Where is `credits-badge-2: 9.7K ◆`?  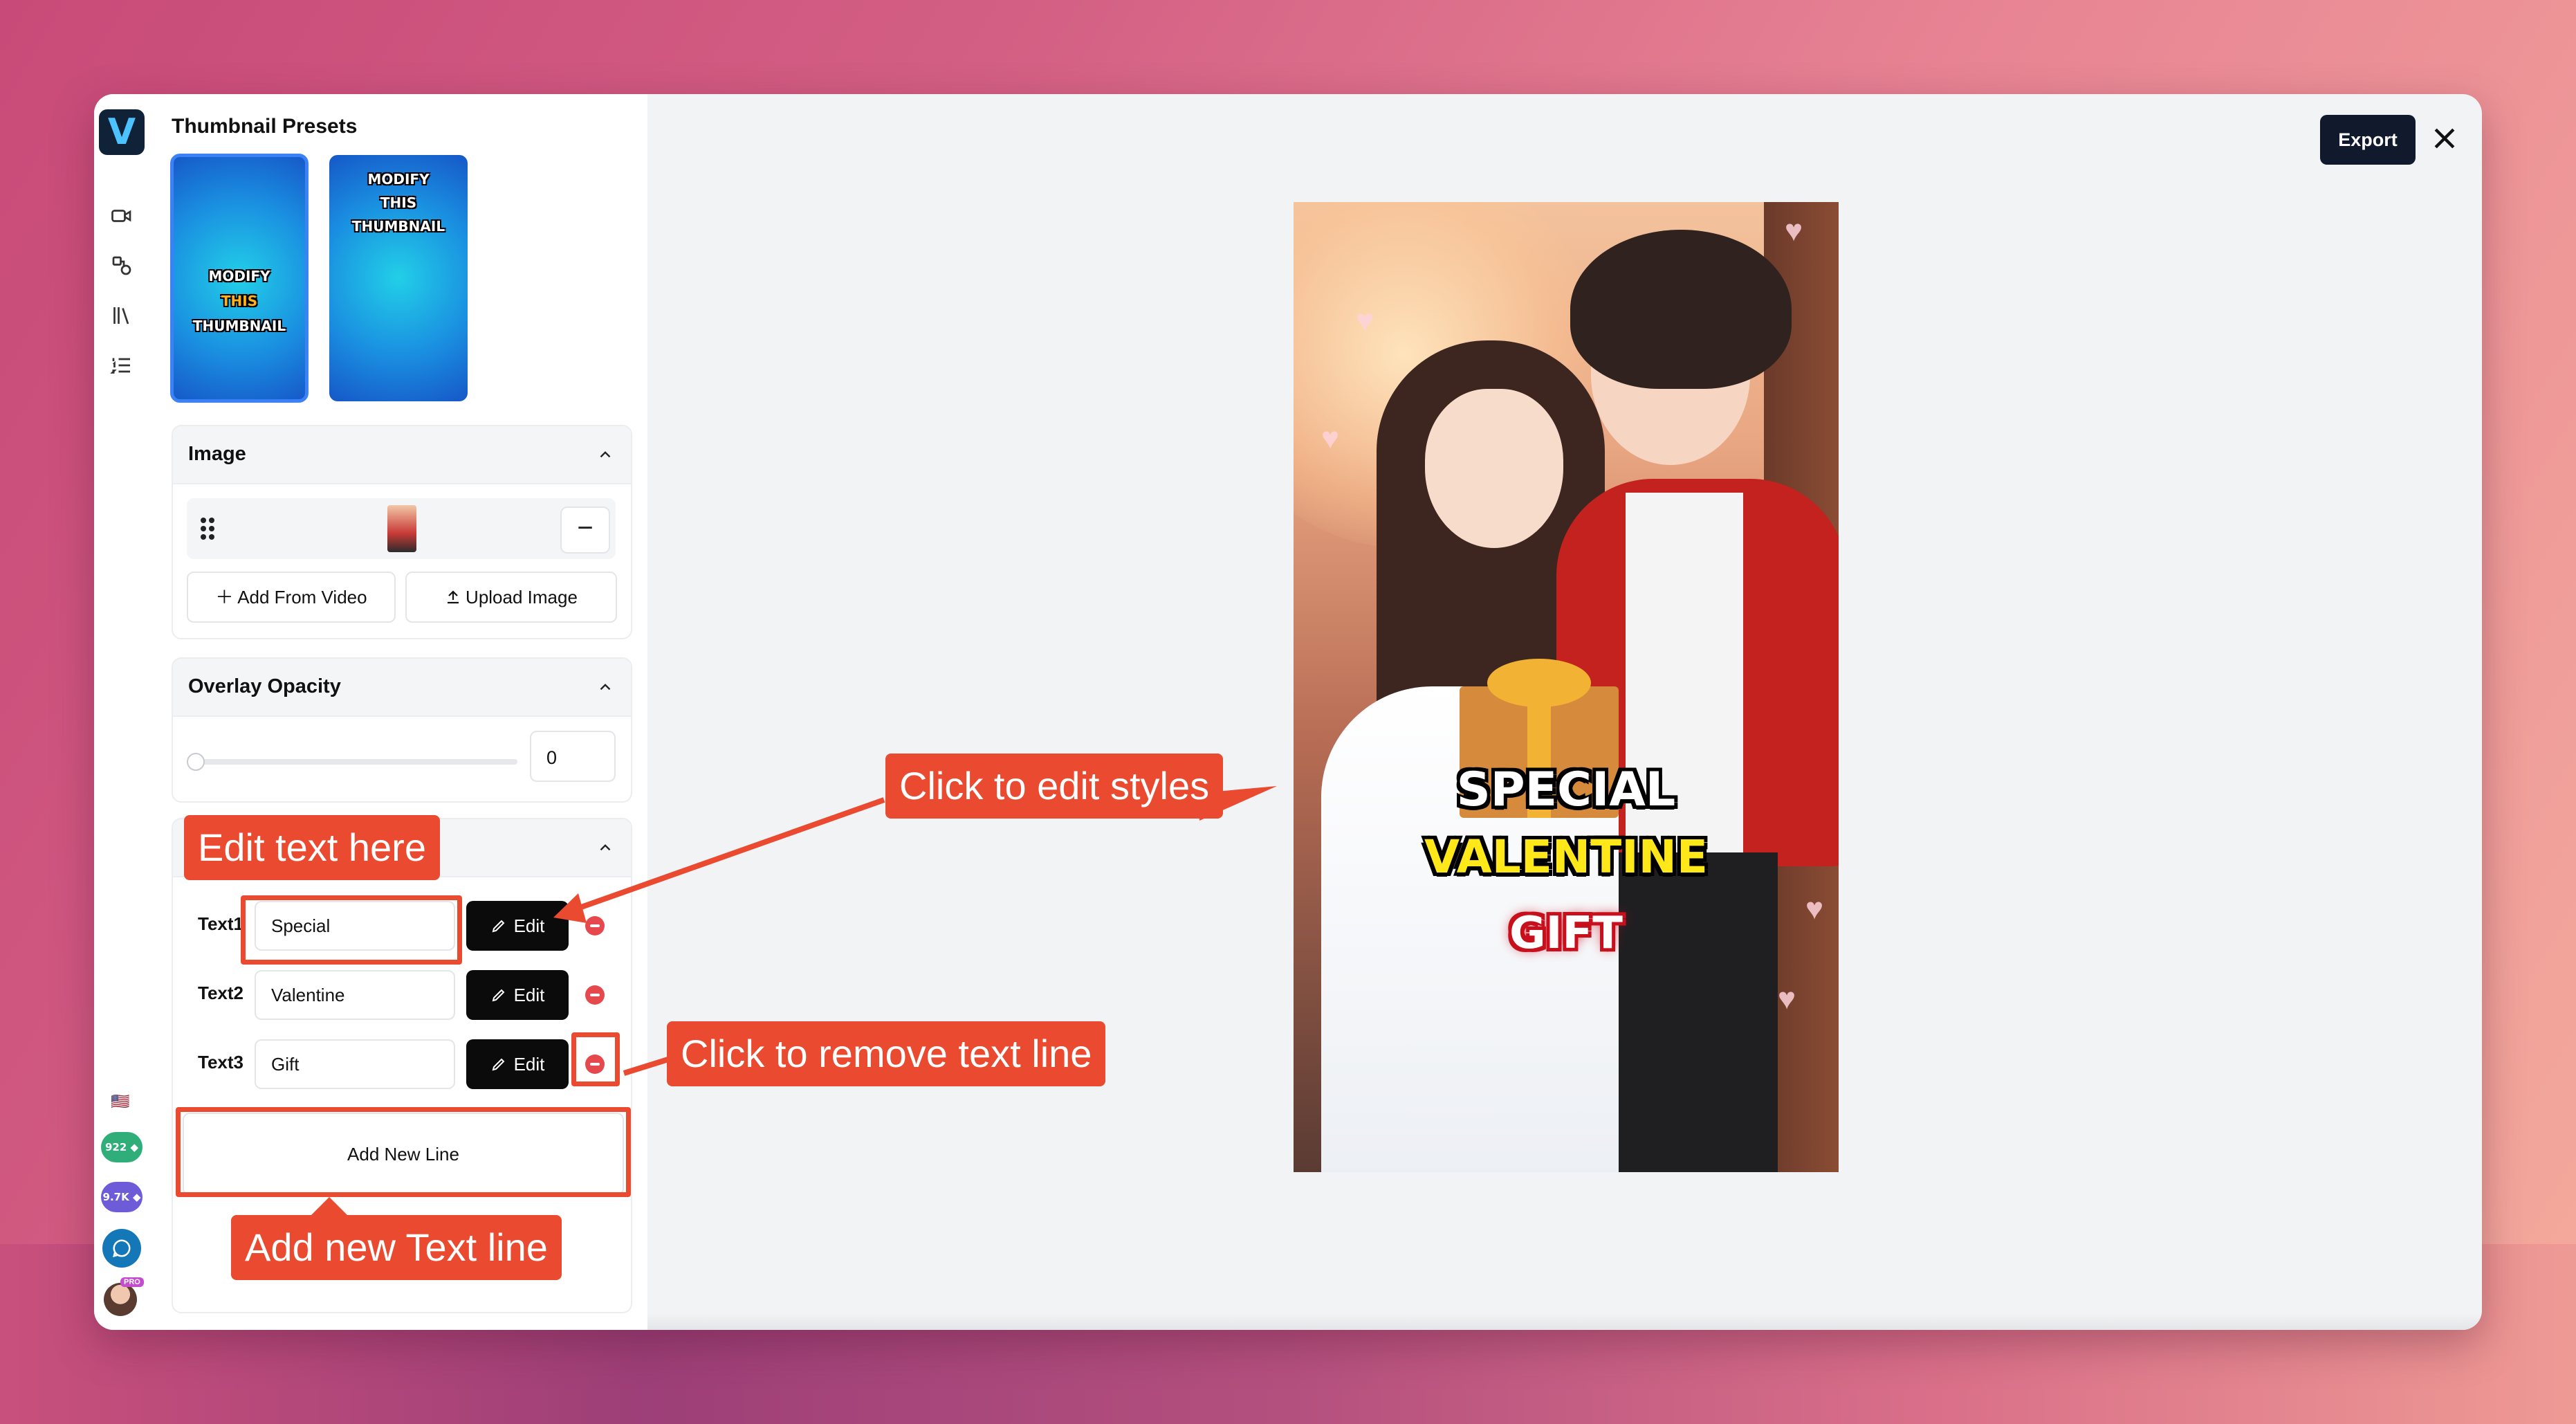 credits-badge-2: 9.7K ◆ is located at coordinates (121, 1197).